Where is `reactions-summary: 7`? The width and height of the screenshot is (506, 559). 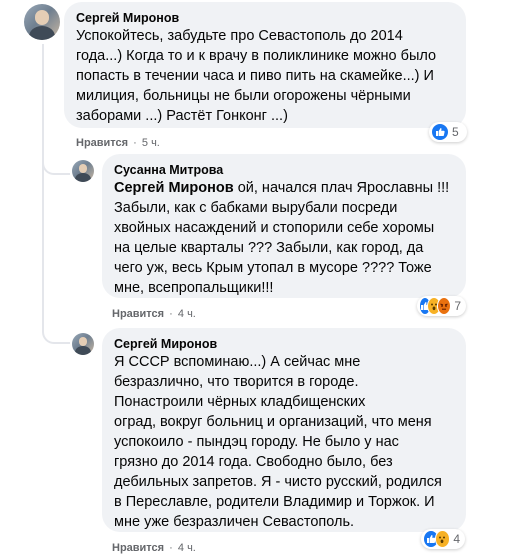 reactions-summary: 7 is located at coordinates (441, 306).